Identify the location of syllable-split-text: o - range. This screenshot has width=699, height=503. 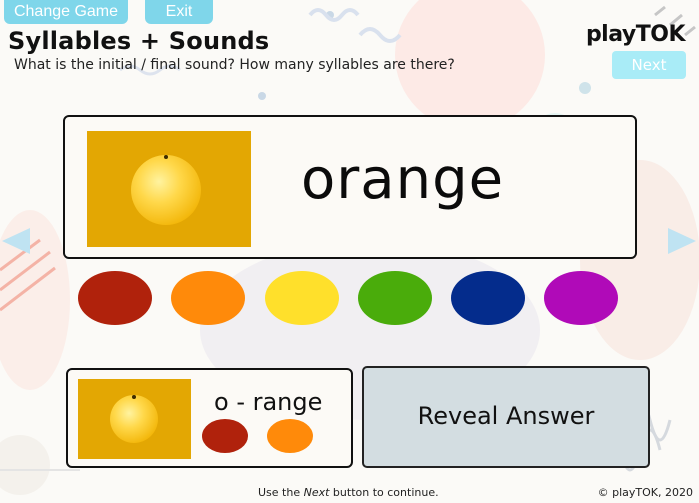
(268, 402).